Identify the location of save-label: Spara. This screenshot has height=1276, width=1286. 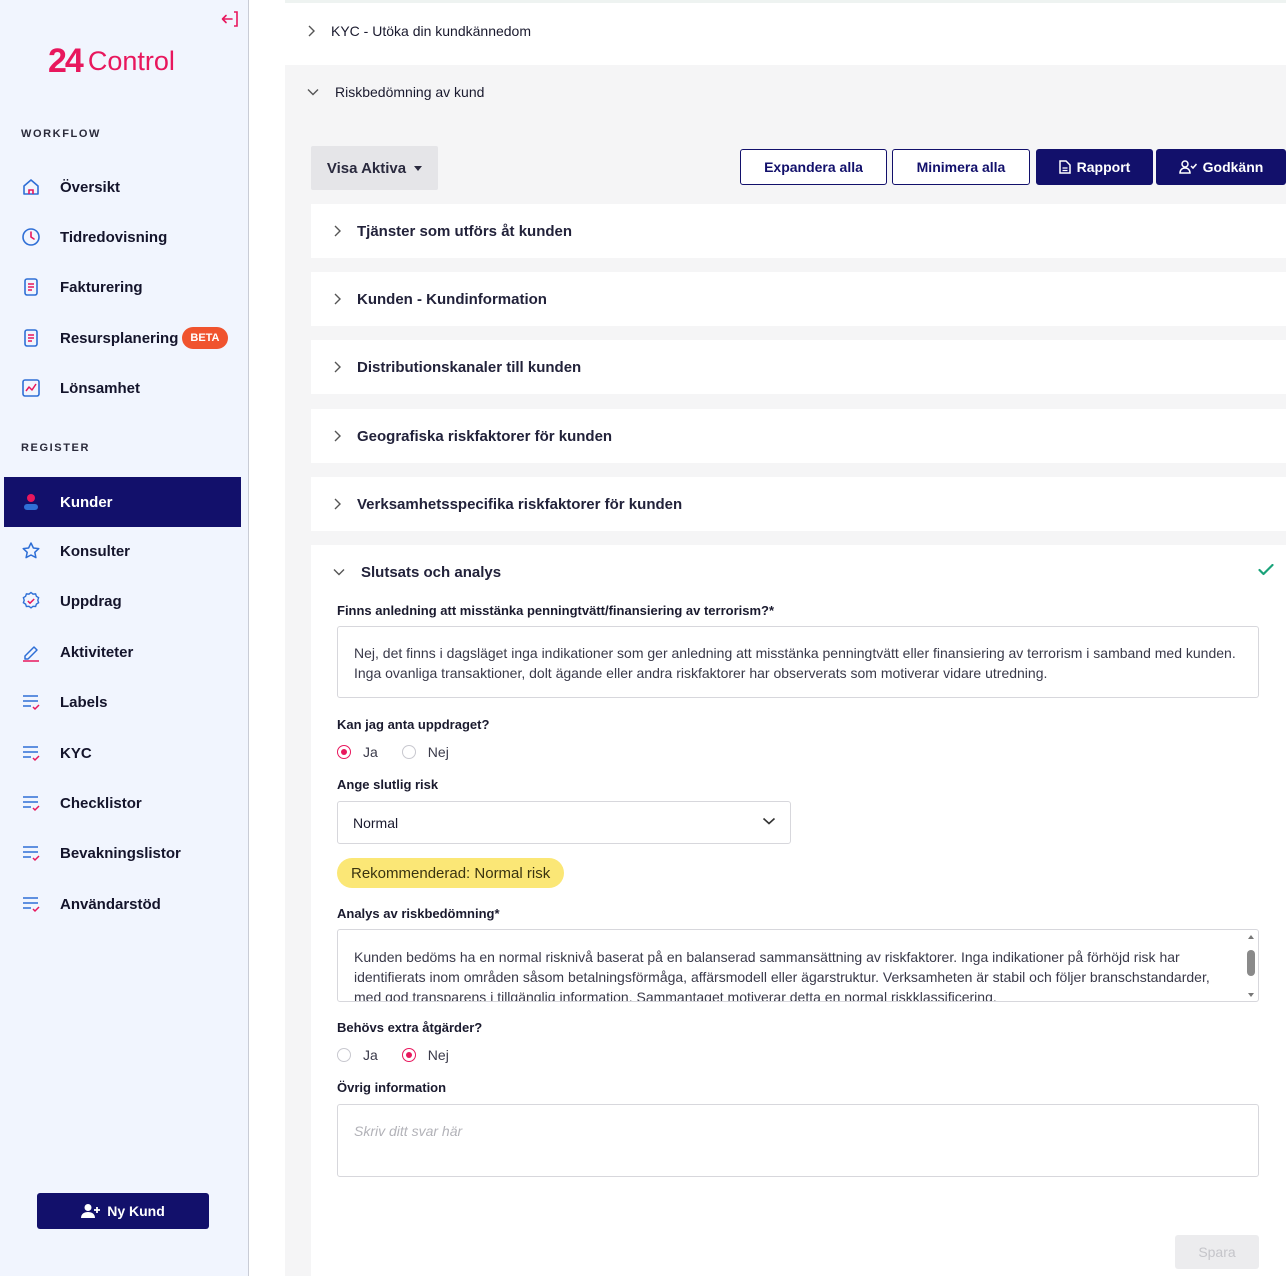
(1217, 1252).